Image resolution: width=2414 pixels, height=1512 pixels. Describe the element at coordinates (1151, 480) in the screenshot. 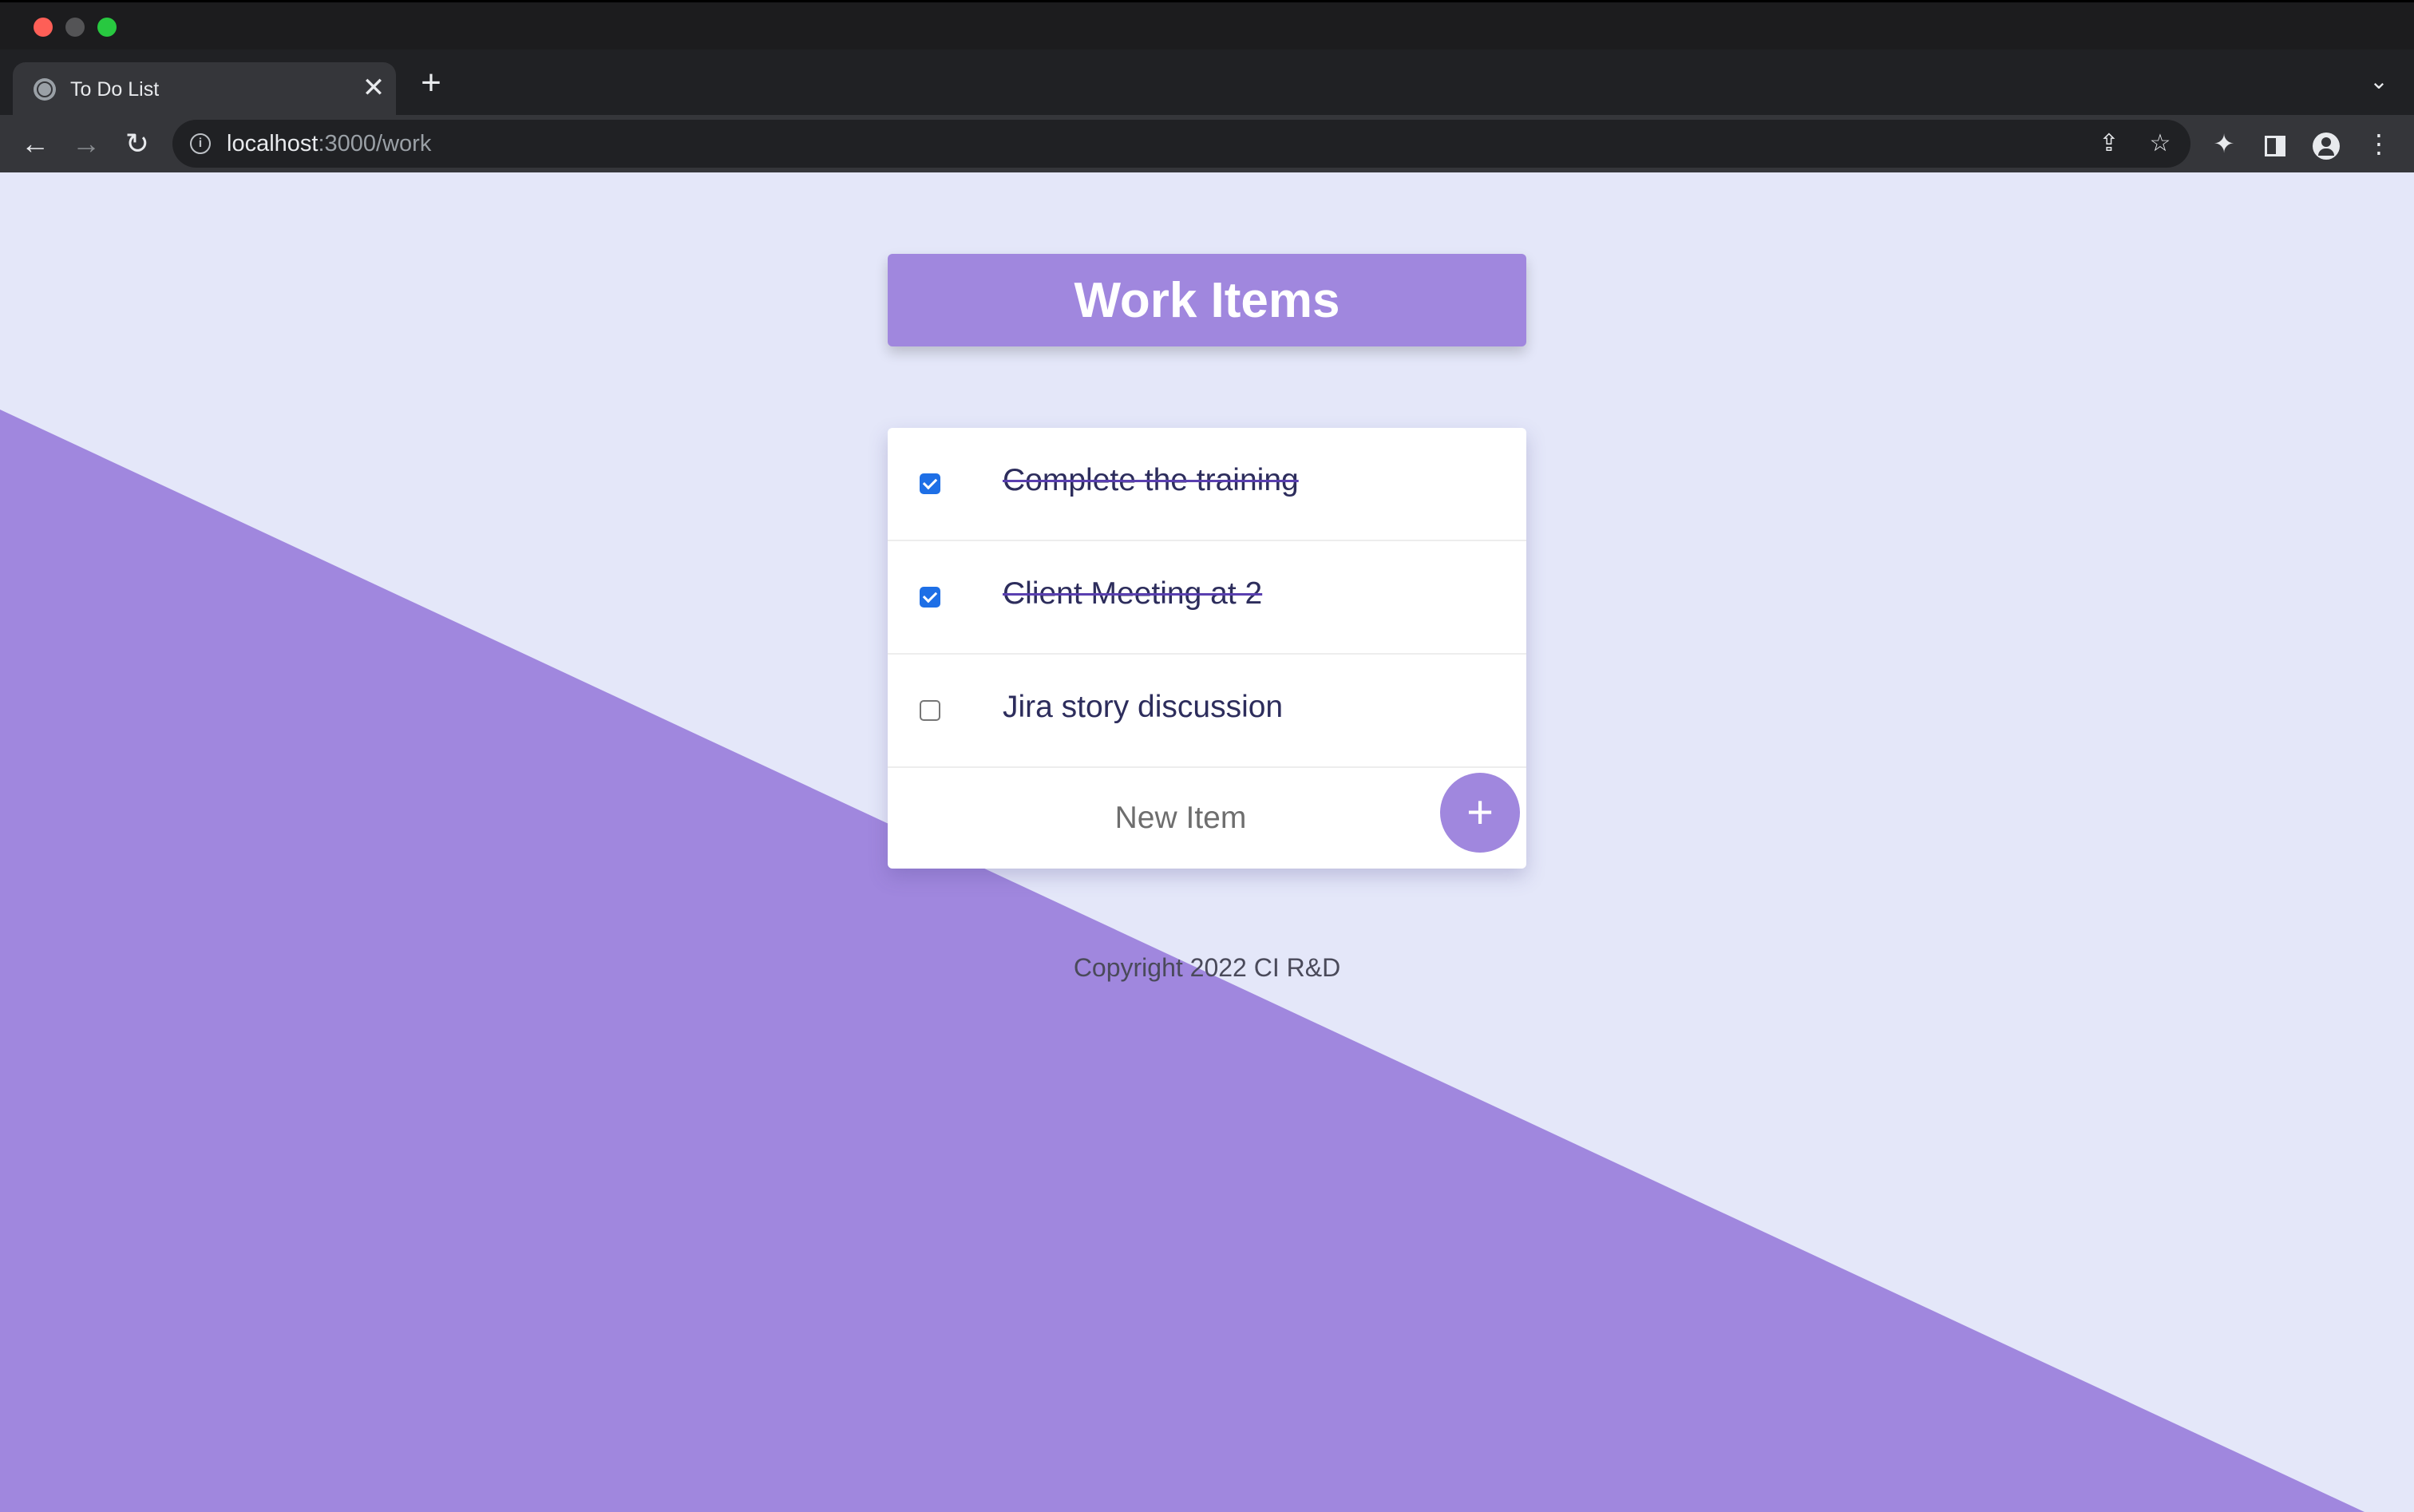

I see `item-text: Complete the training` at that location.